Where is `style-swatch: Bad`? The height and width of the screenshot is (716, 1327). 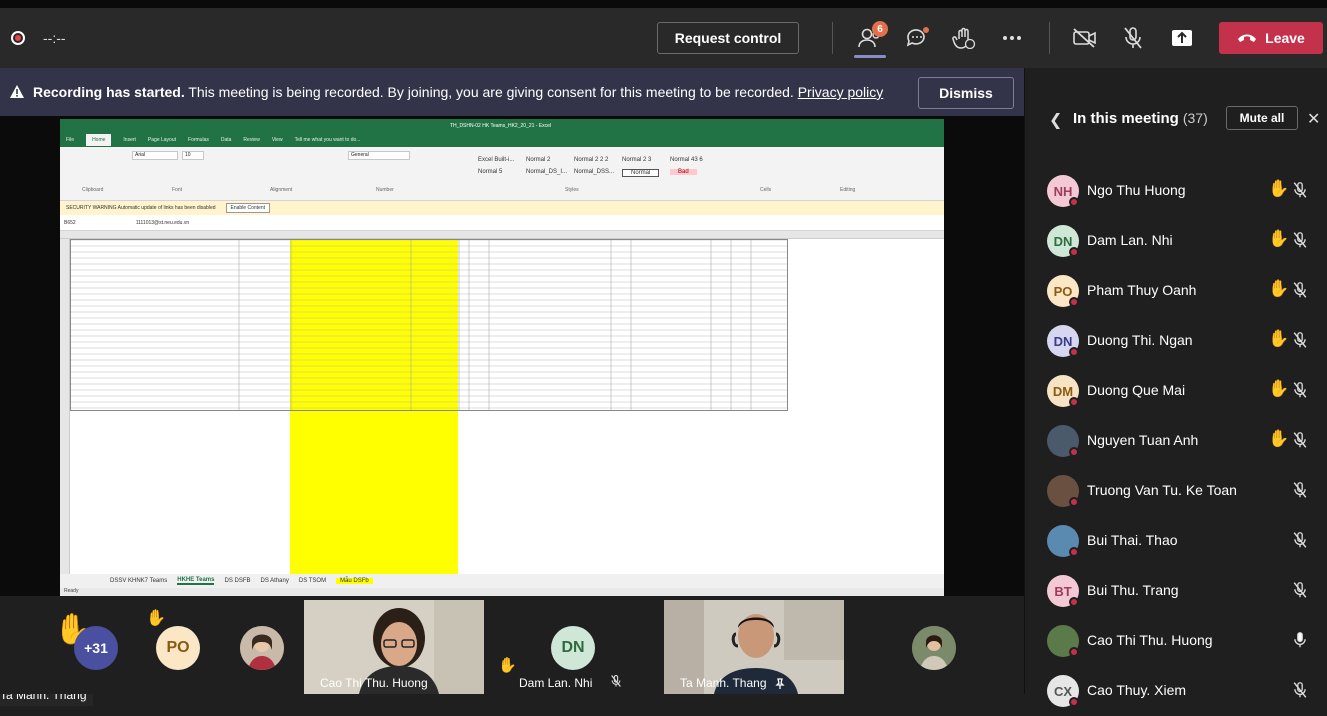
style-swatch: Bad is located at coordinates (683, 172).